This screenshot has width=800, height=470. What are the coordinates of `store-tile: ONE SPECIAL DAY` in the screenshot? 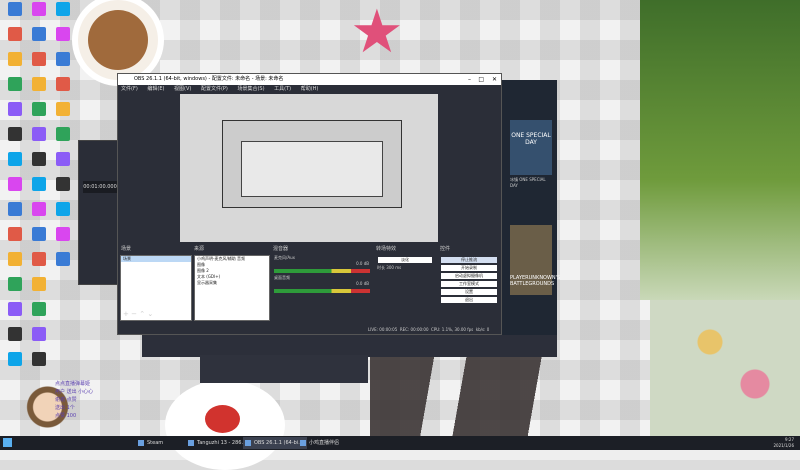 It's located at (531, 147).